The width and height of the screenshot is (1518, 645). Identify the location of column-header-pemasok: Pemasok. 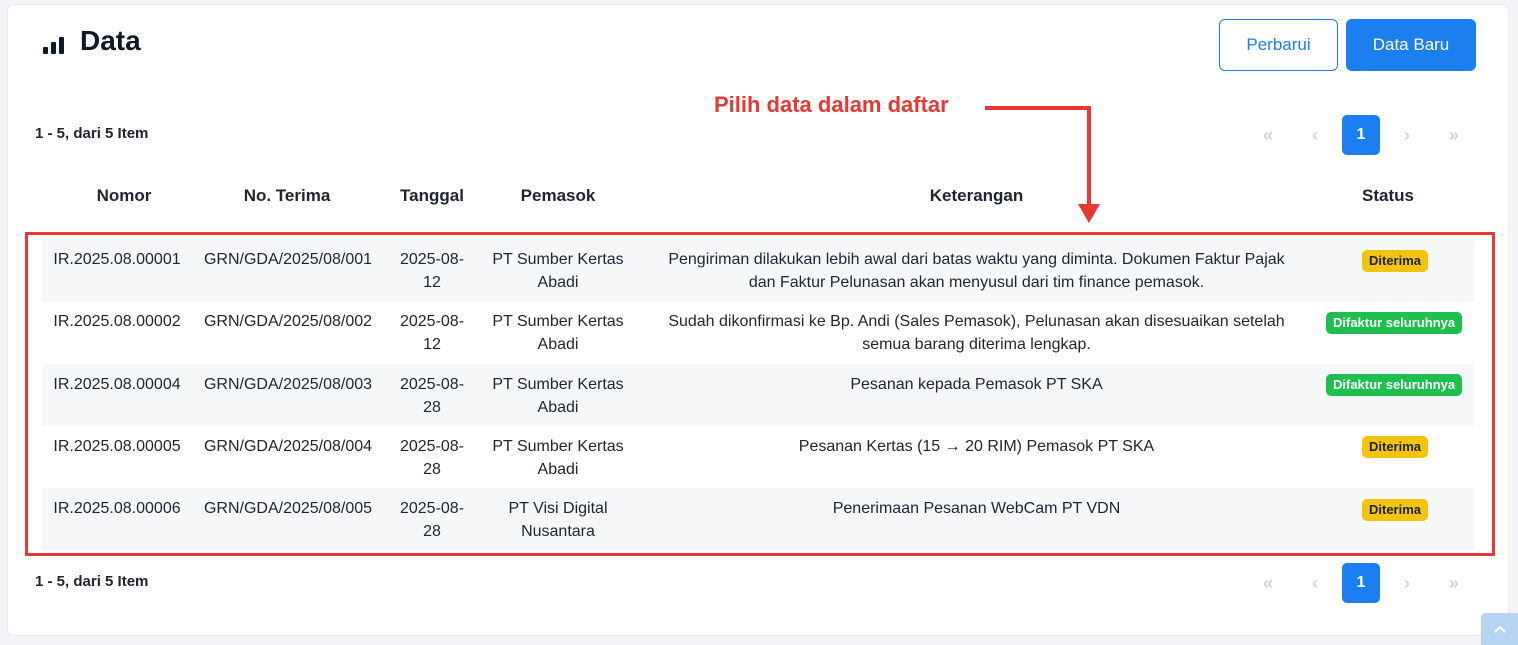
(558, 196).